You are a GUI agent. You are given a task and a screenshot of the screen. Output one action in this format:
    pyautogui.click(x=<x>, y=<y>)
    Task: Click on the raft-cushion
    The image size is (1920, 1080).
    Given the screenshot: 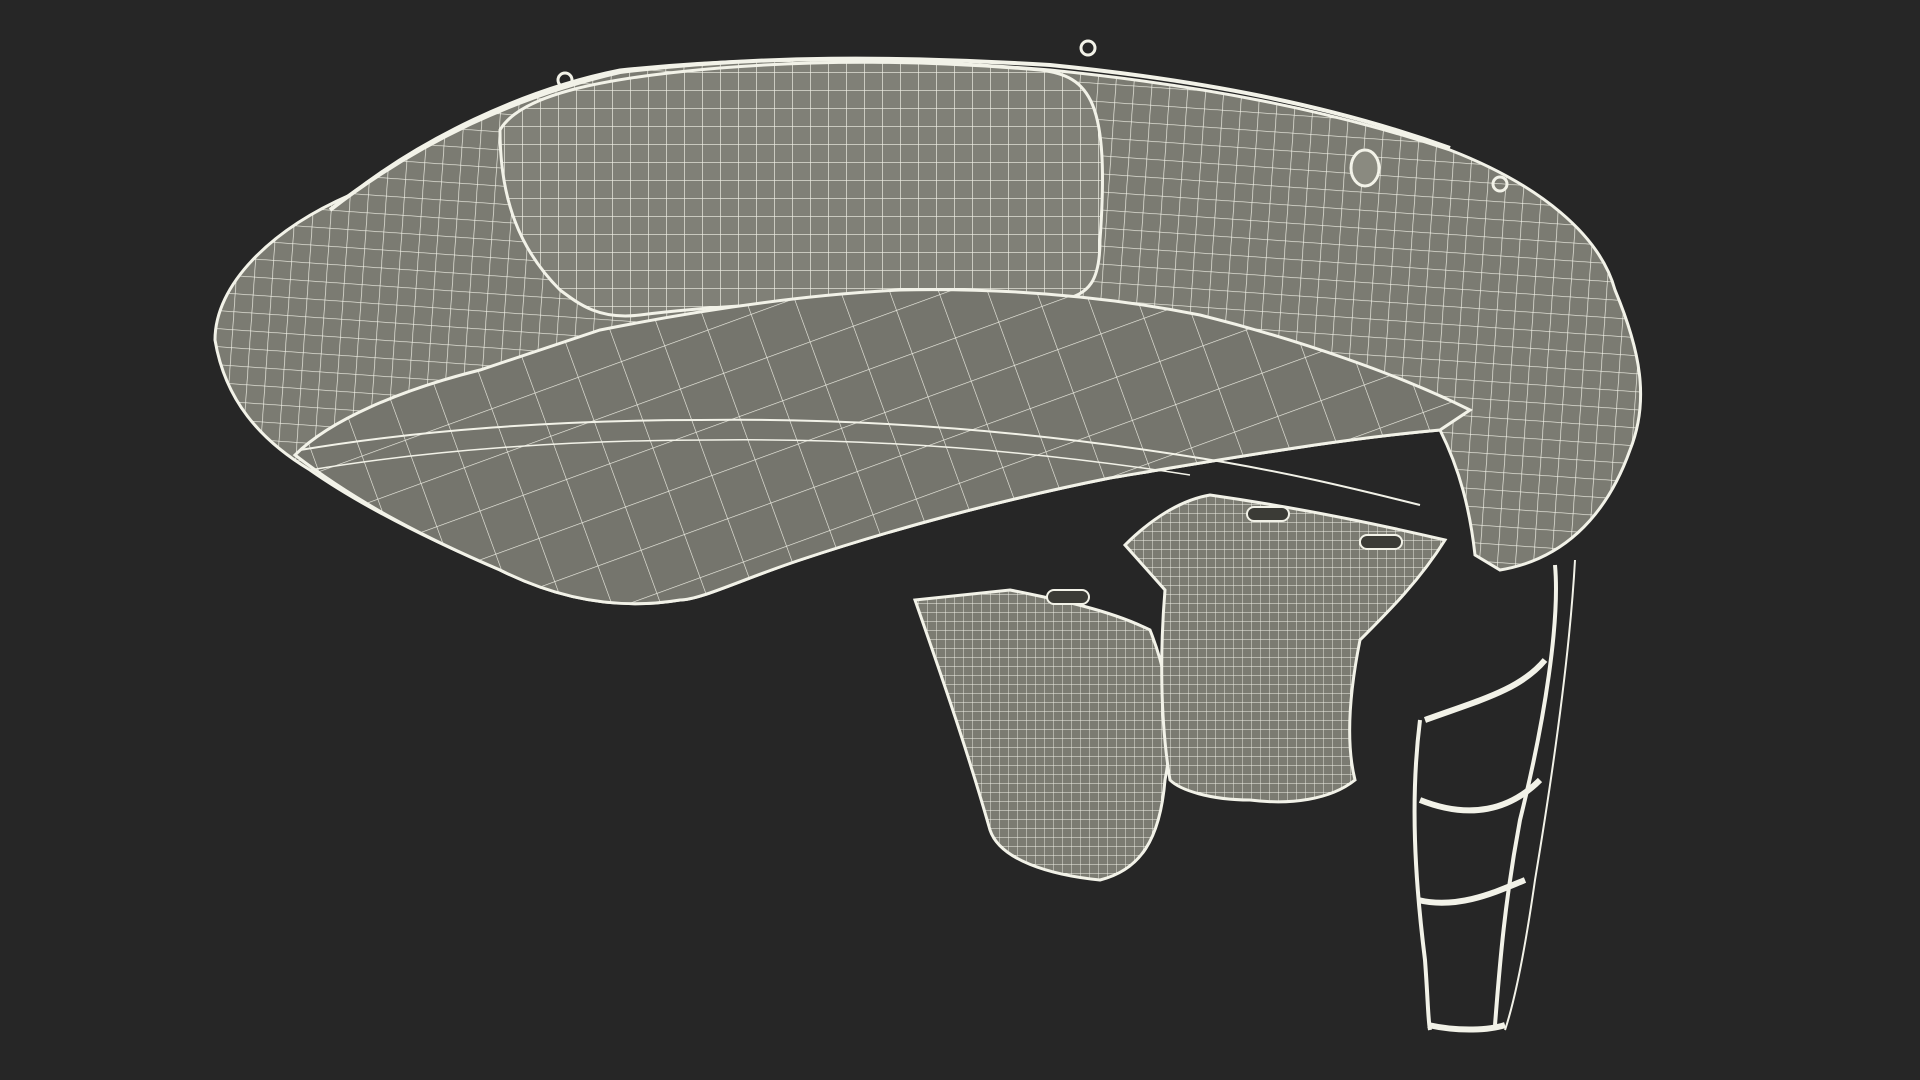 What is the action you would take?
    pyautogui.click(x=801, y=189)
    